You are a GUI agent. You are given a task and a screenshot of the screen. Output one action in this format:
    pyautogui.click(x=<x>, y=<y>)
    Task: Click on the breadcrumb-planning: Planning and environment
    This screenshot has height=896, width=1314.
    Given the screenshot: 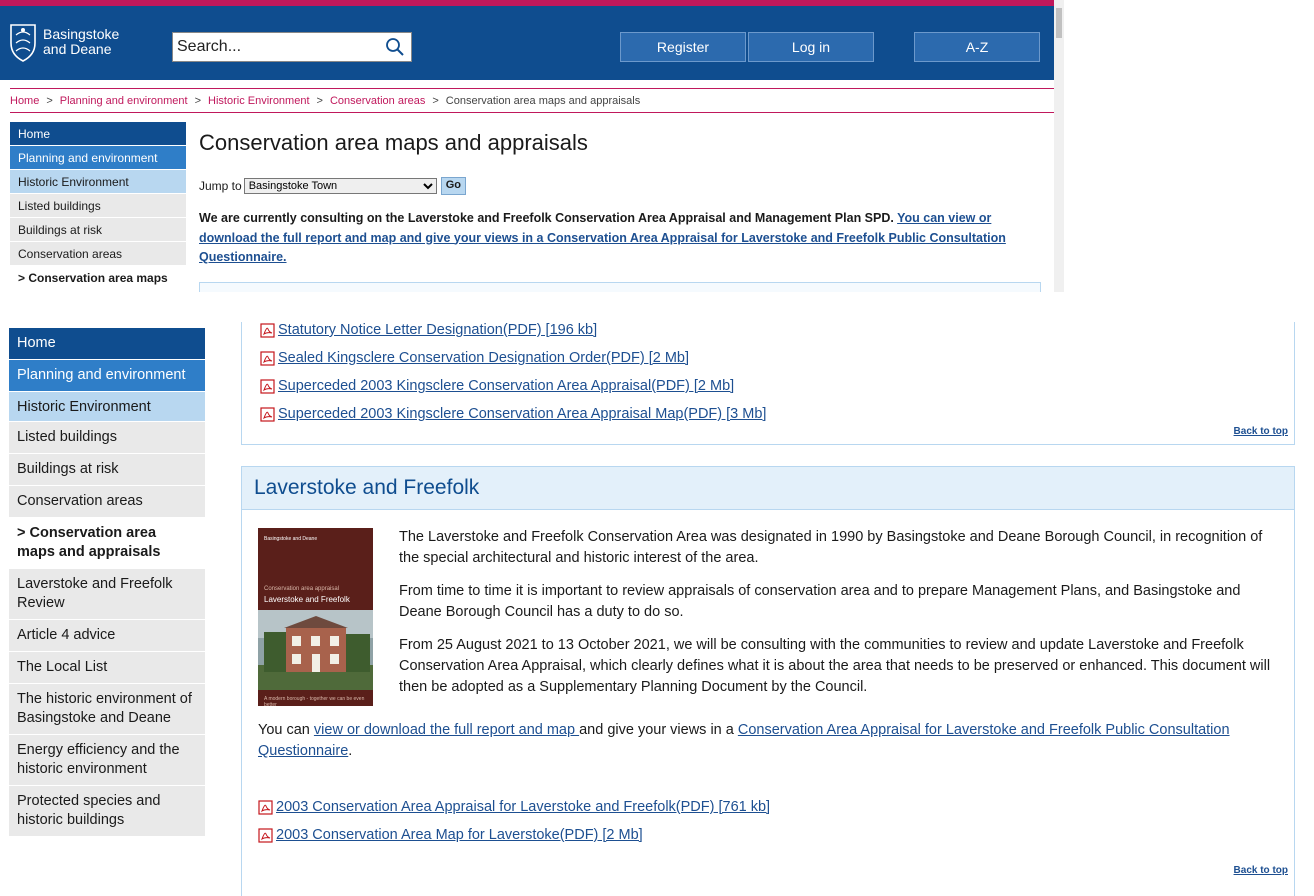 What is the action you would take?
    pyautogui.click(x=124, y=101)
    